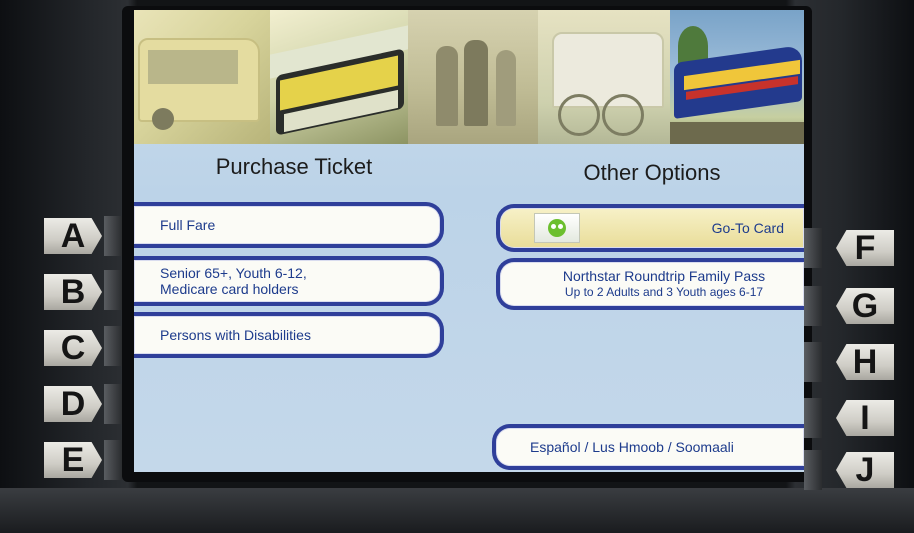  I want to click on key-holder-j, so click(813, 470).